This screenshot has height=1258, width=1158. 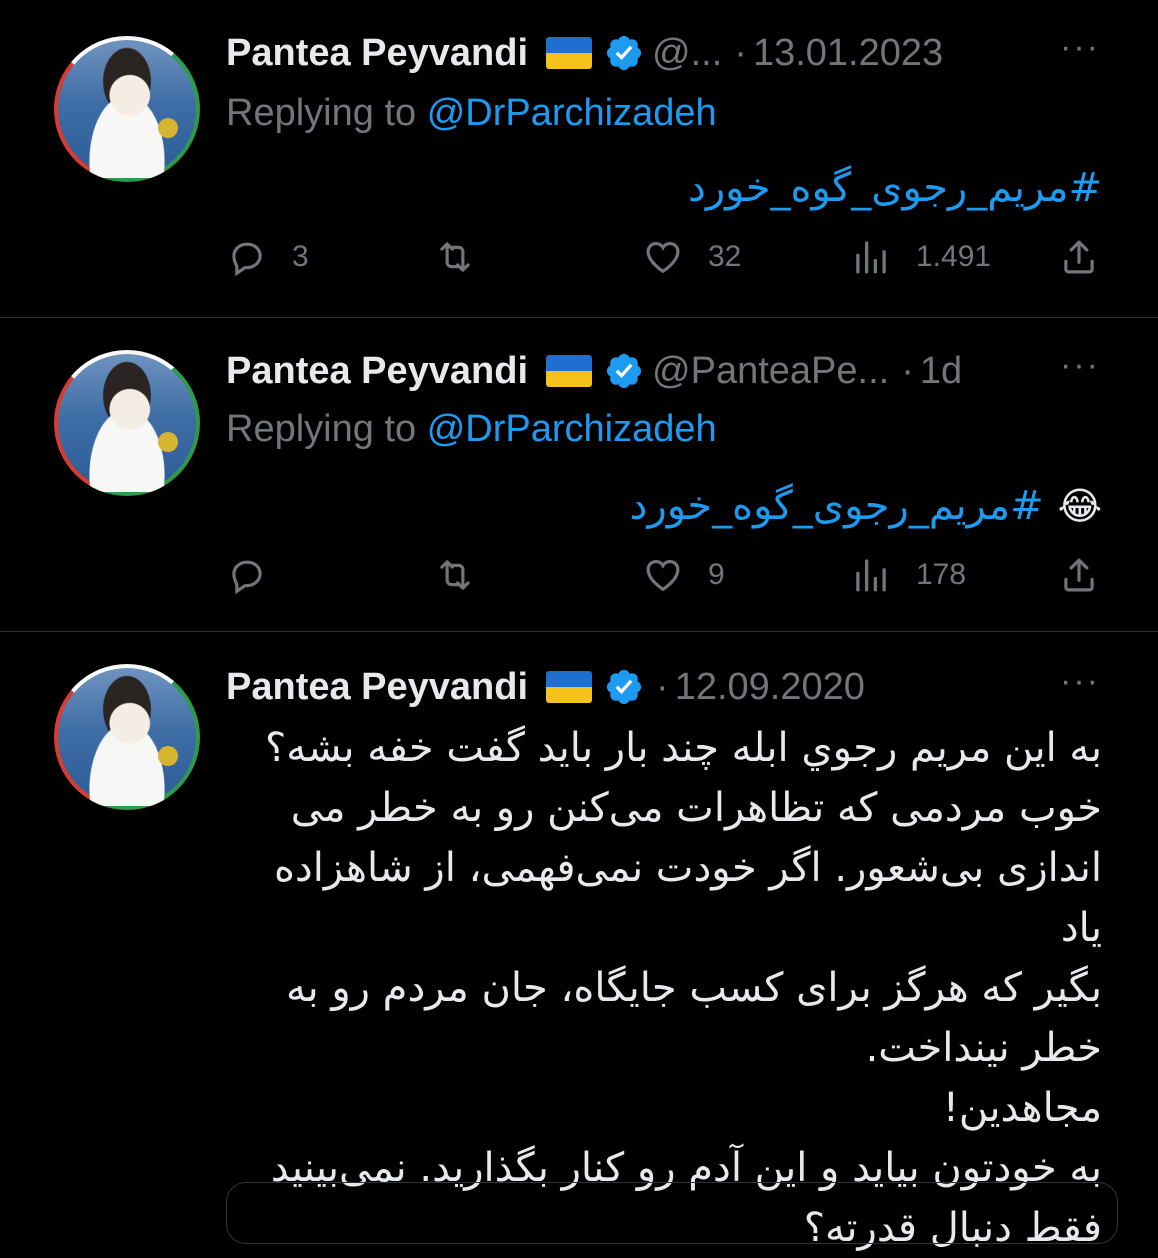 I want to click on views-count: 178, so click(x=941, y=574).